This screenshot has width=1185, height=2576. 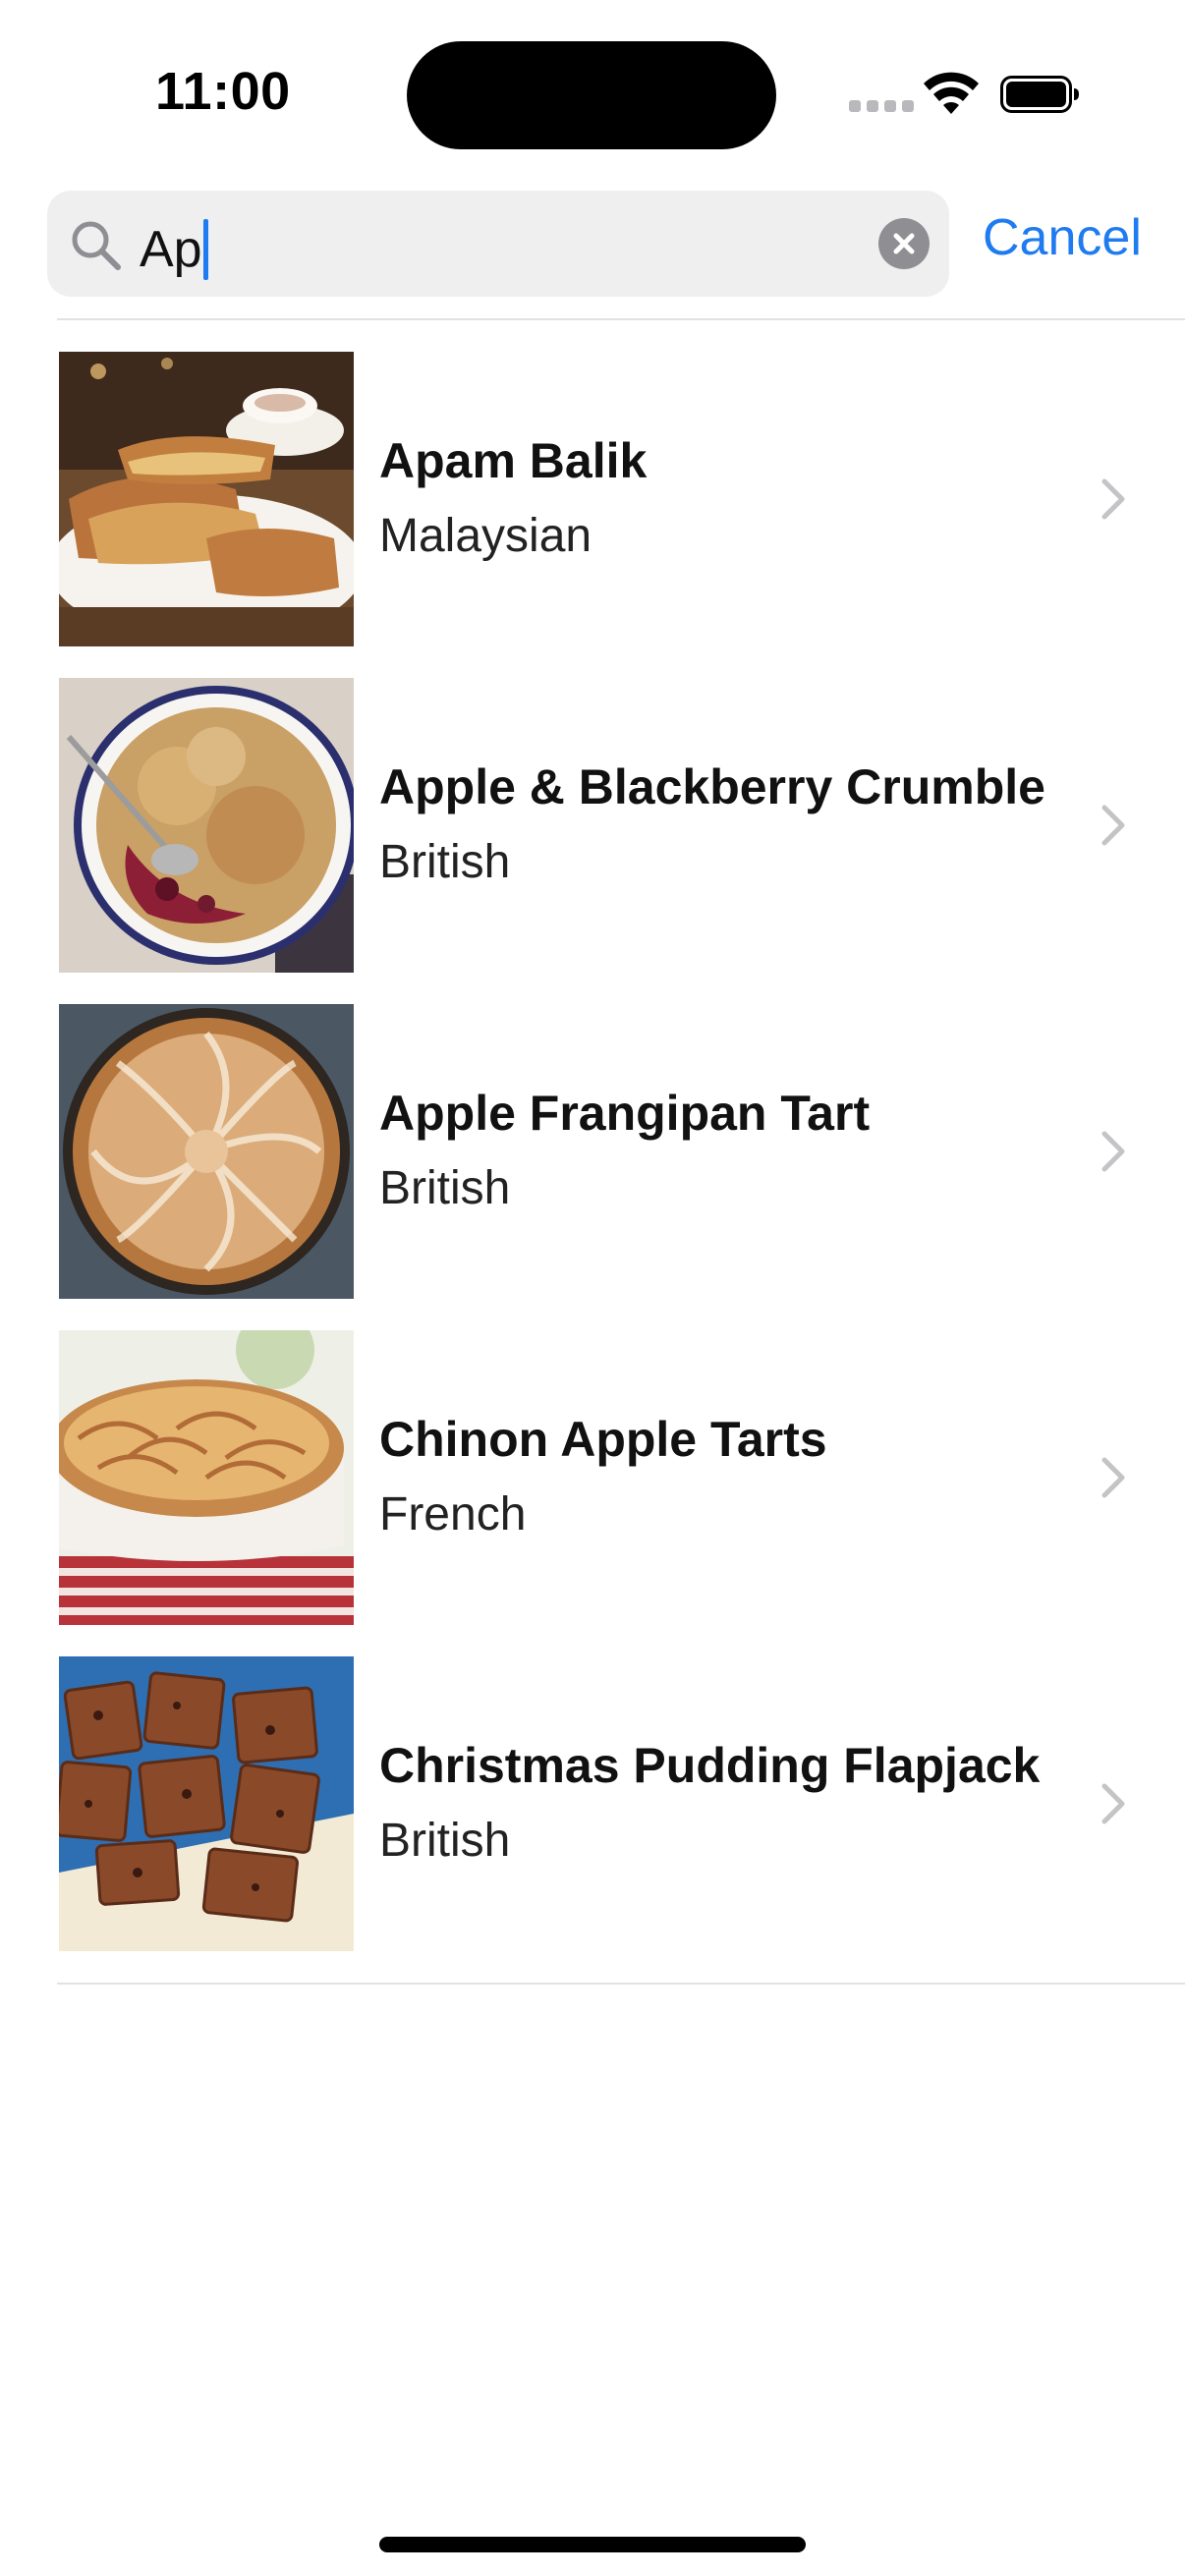 What do you see at coordinates (592, 1493) in the screenshot?
I see `list-item: Chinon Apple Tarts French` at bounding box center [592, 1493].